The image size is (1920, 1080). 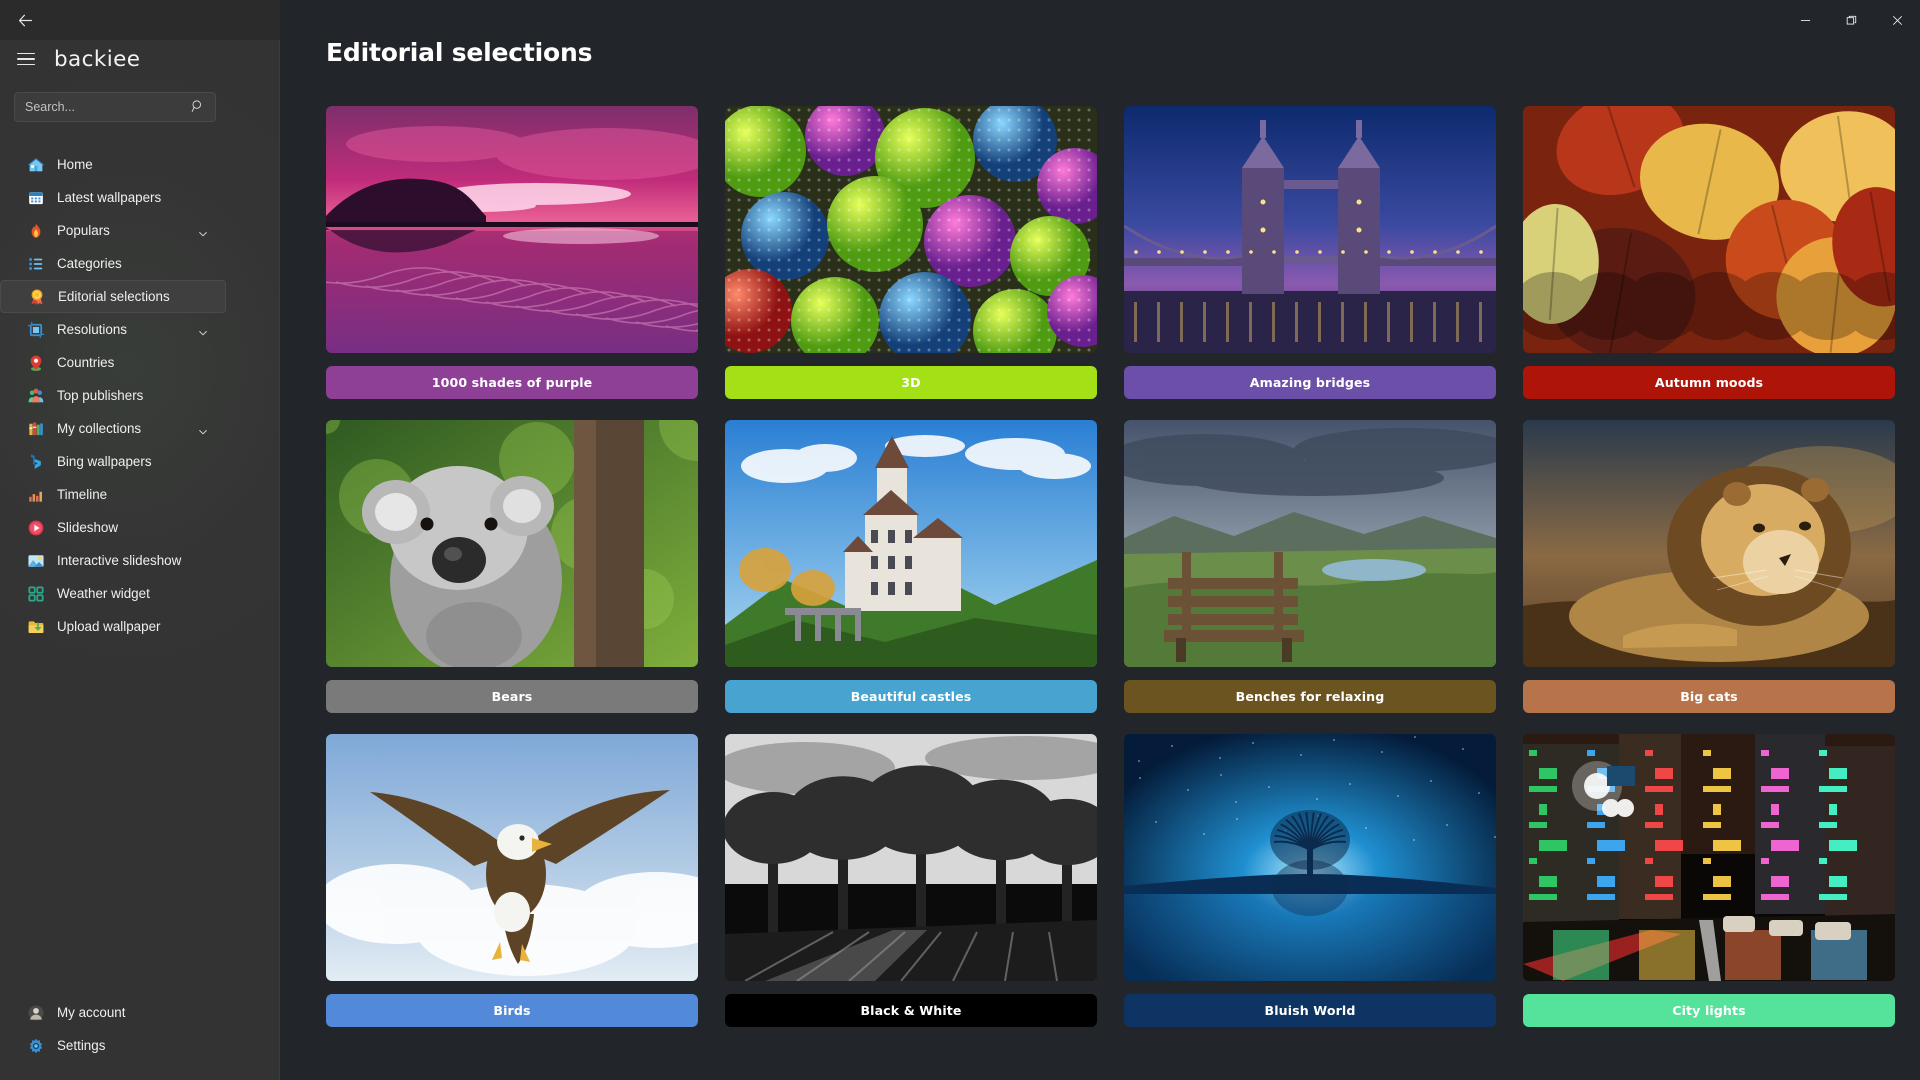 I want to click on category-label: Bluish World, so click(x=1310, y=1010).